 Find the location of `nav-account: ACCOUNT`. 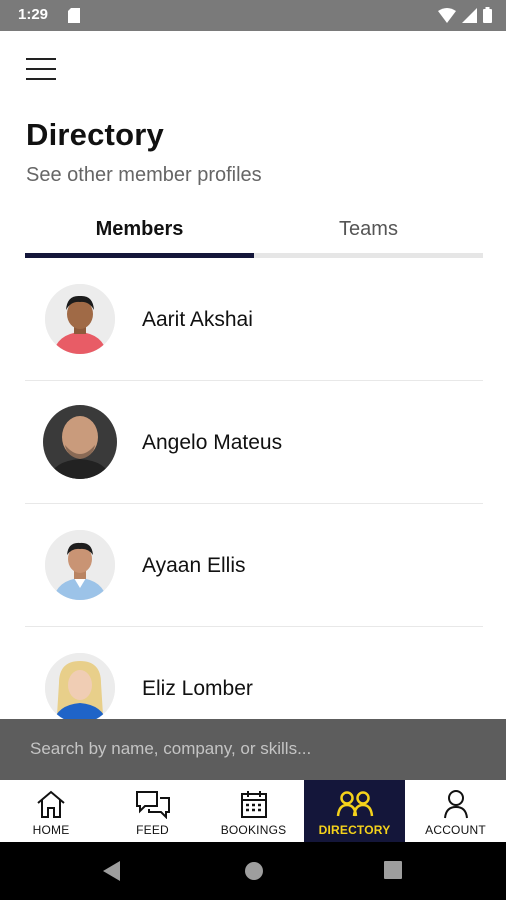

nav-account: ACCOUNT is located at coordinates (455, 811).